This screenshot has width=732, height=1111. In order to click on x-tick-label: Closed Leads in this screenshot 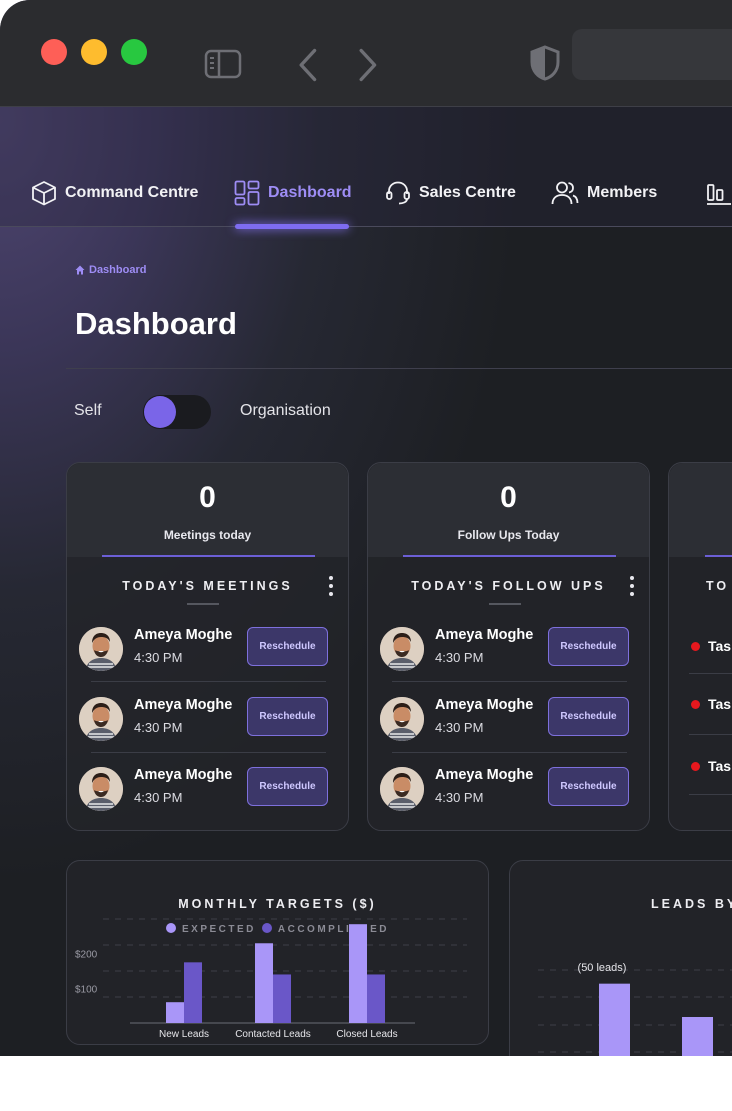, I will do `click(366, 1034)`.